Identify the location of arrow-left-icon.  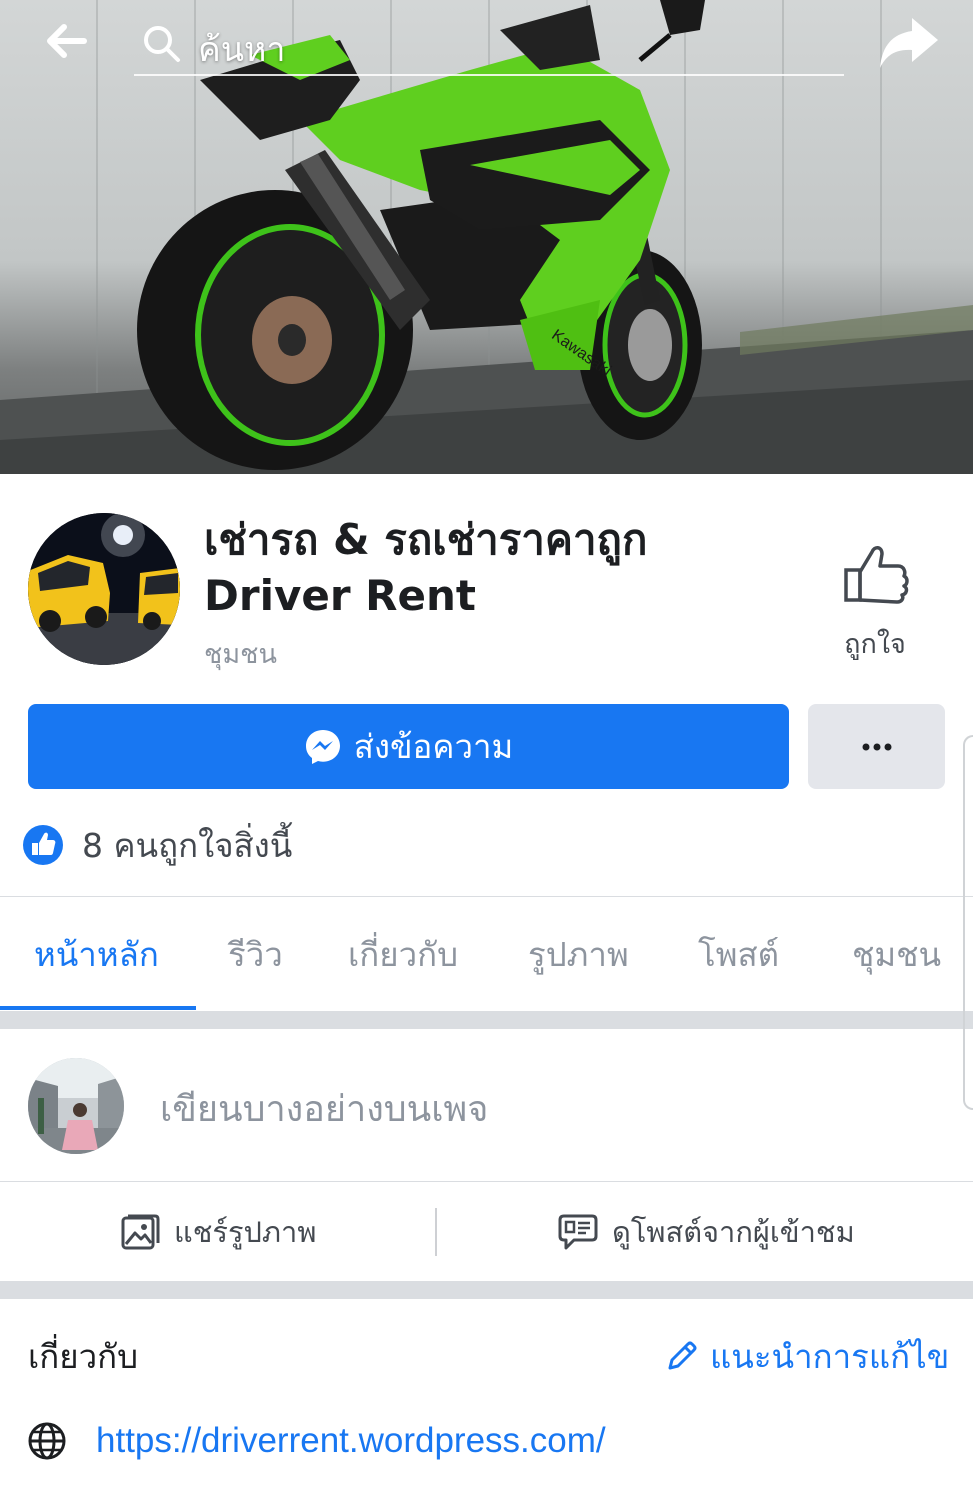
(67, 41).